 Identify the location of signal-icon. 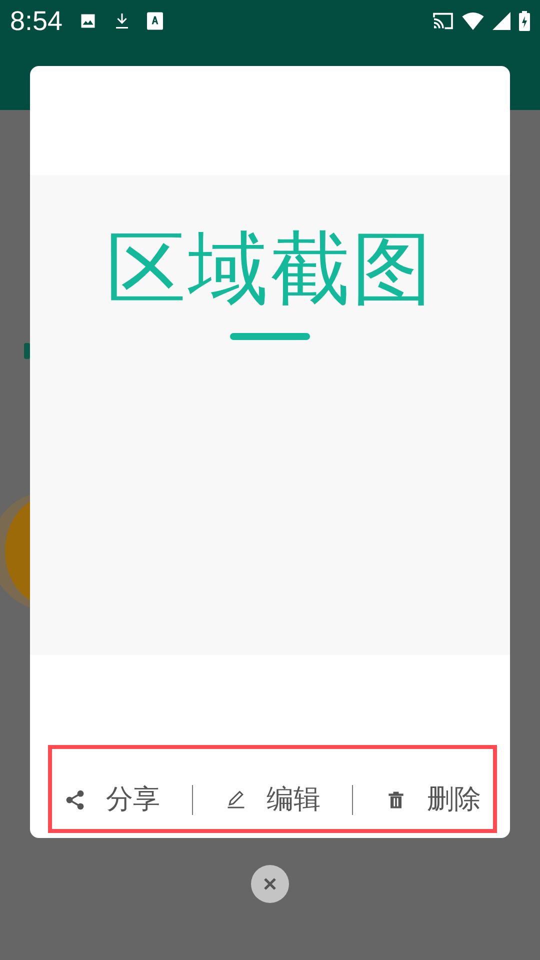
(501, 21).